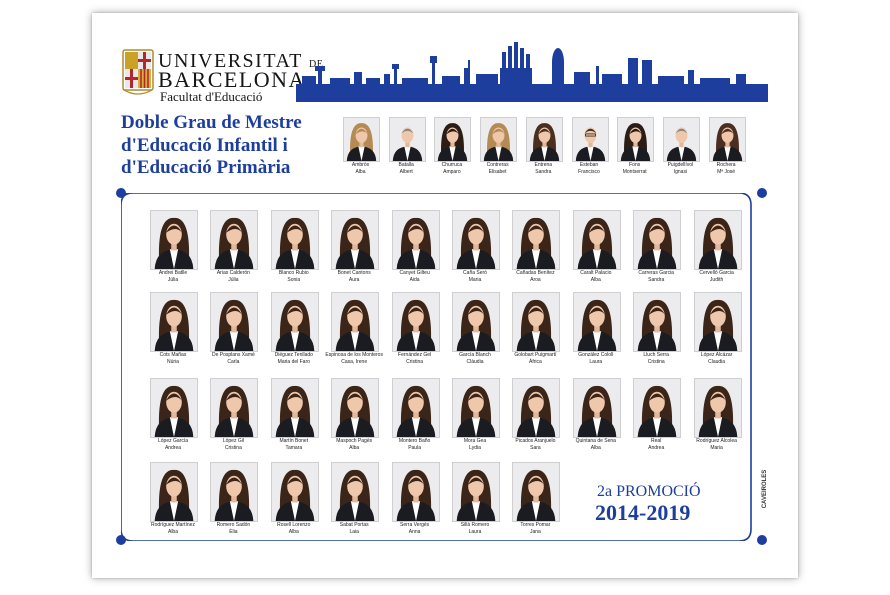 The image size is (890, 595). I want to click on student-caption: Cañadas Benítez Aroa, so click(535, 276).